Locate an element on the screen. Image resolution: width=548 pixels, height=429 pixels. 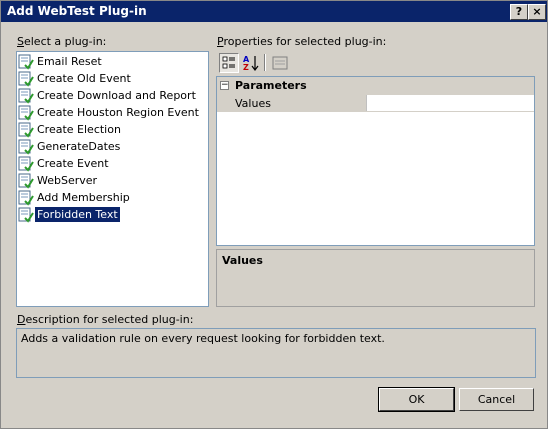
property-pages-icon is located at coordinates (280, 63).